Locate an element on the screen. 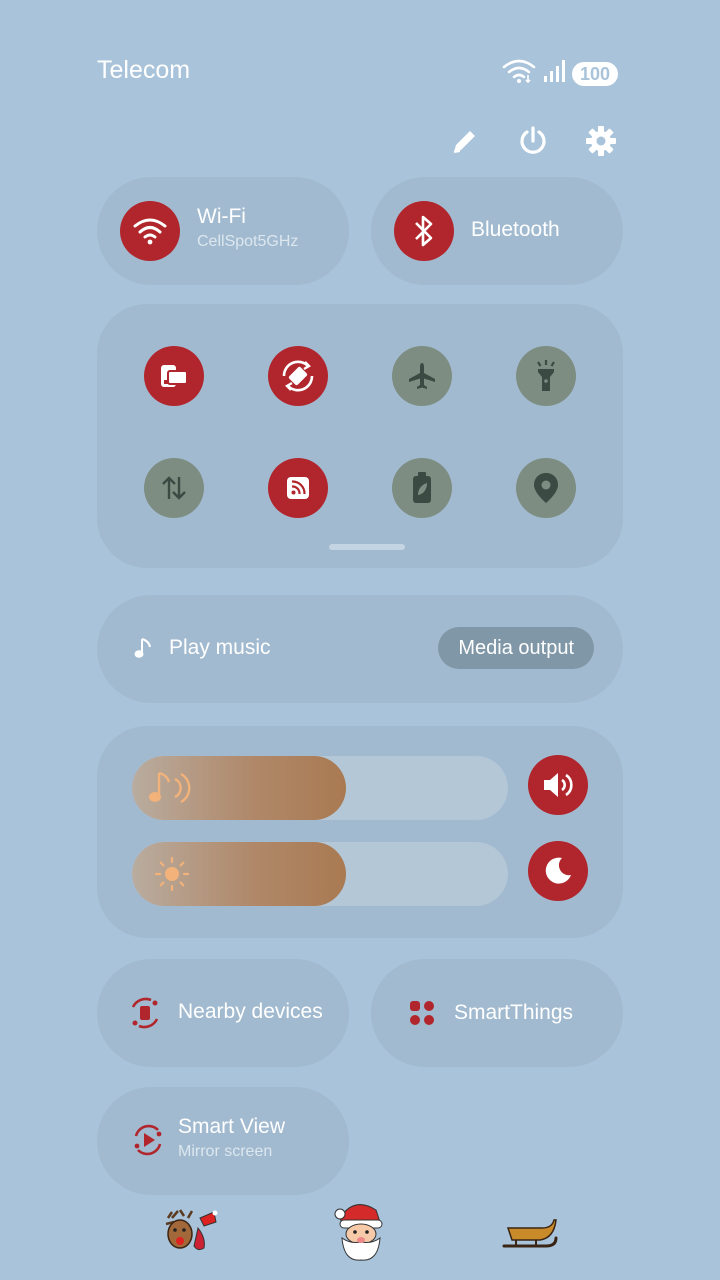  wifi-network-name: CellSpot5GHz is located at coordinates (248, 241).